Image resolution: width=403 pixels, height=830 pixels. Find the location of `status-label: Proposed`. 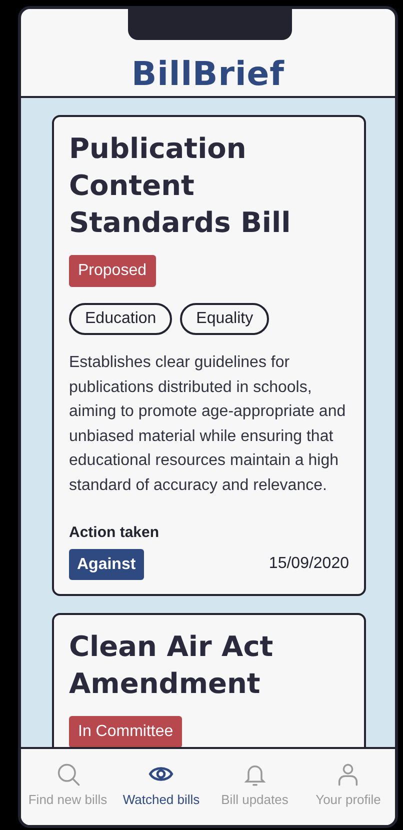

status-label: Proposed is located at coordinates (112, 271).